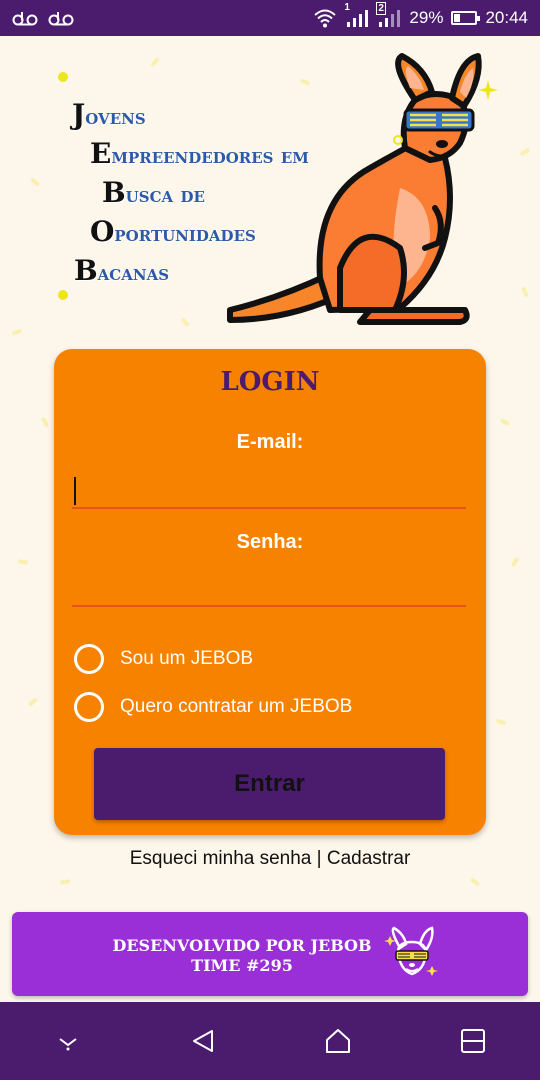 Image resolution: width=540 pixels, height=1080 pixels. I want to click on footer-banner: DESENVOLVIDO POR JEBOB TIME #295, so click(270, 954).